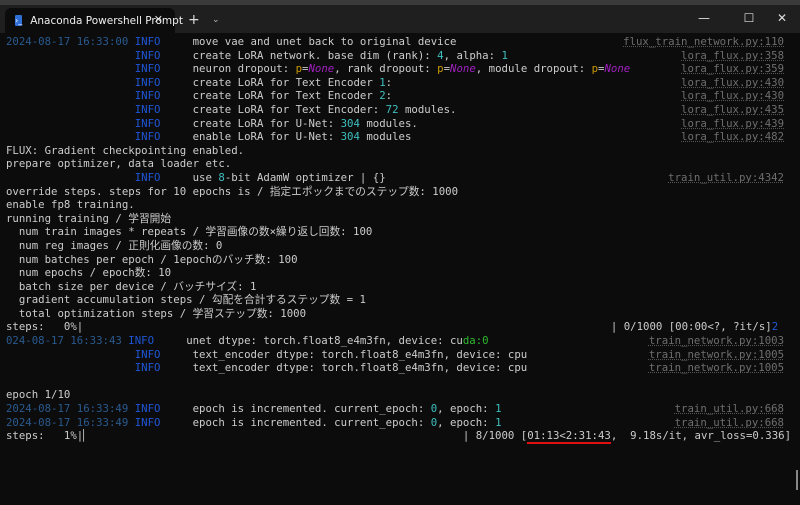 This screenshot has height=505, width=800. Describe the element at coordinates (395, 395) in the screenshot. I see `terminal-line: epoch 1/10` at that location.